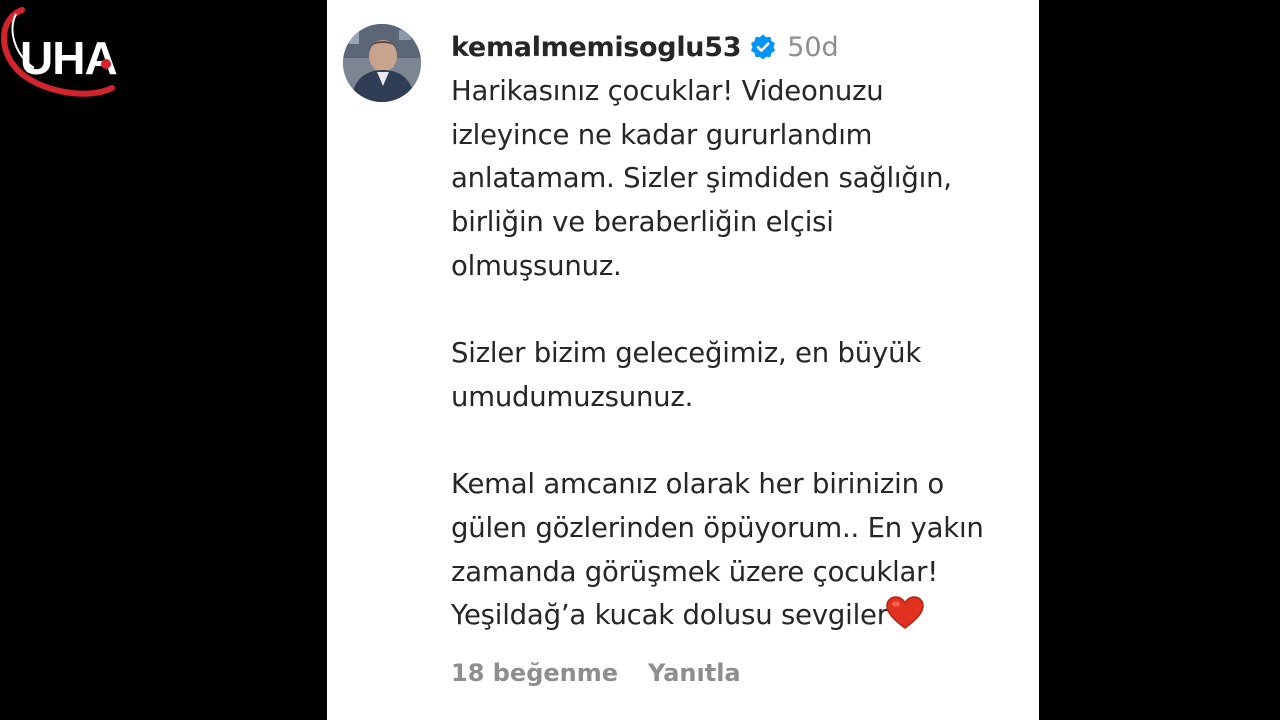 This screenshot has width=1280, height=720. I want to click on uha-logo-graphic: UHA, so click(59, 52).